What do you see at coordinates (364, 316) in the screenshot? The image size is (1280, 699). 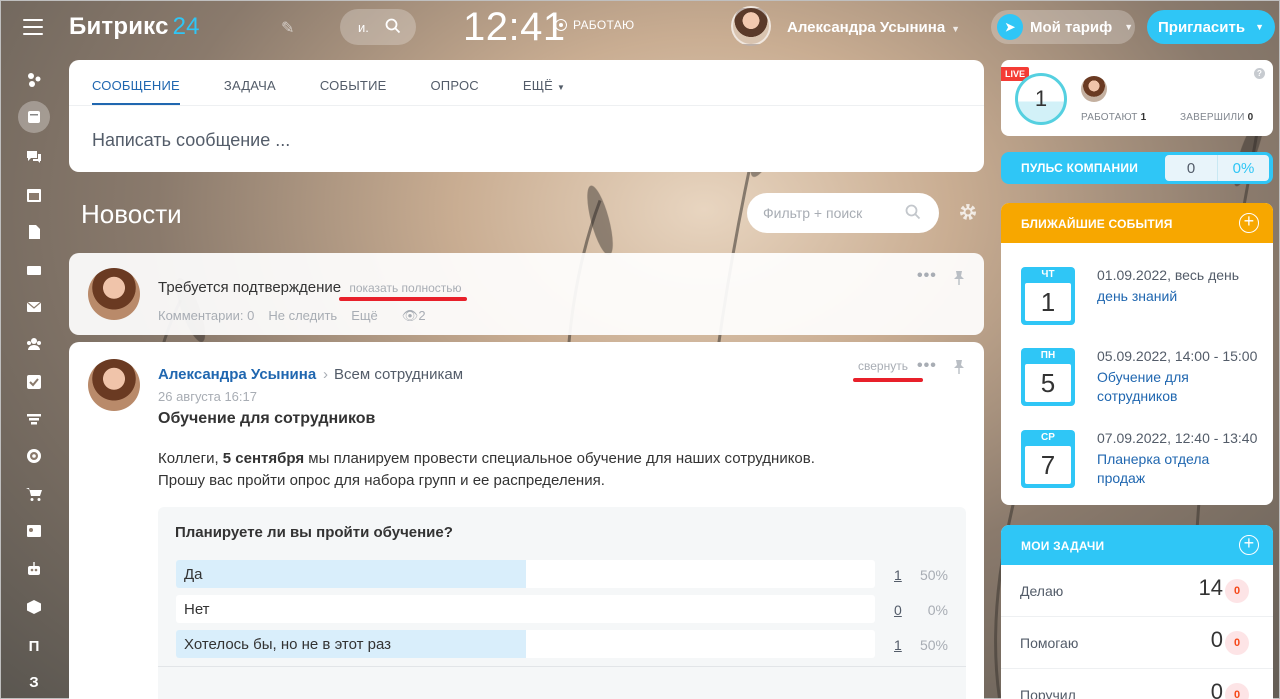 I see `more-link: Ещё` at bounding box center [364, 316].